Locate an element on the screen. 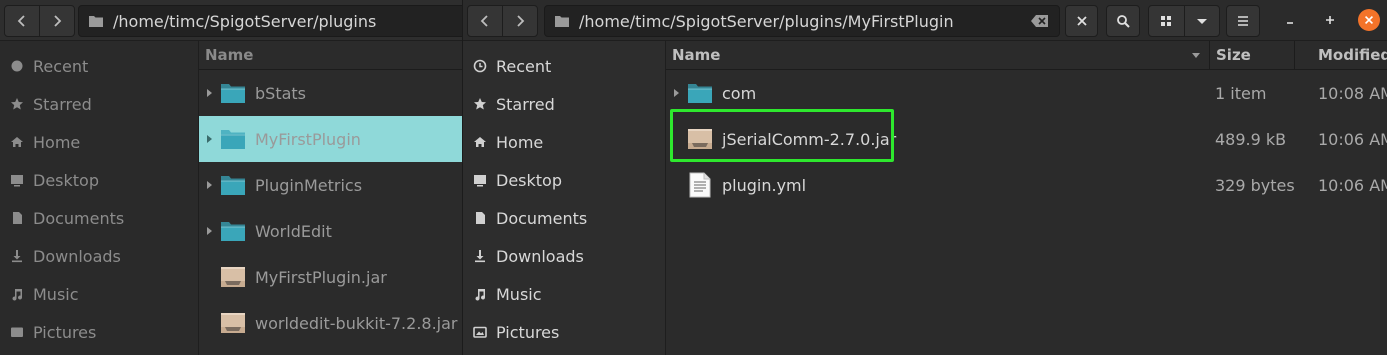  folder-row: bStats is located at coordinates (330, 93).